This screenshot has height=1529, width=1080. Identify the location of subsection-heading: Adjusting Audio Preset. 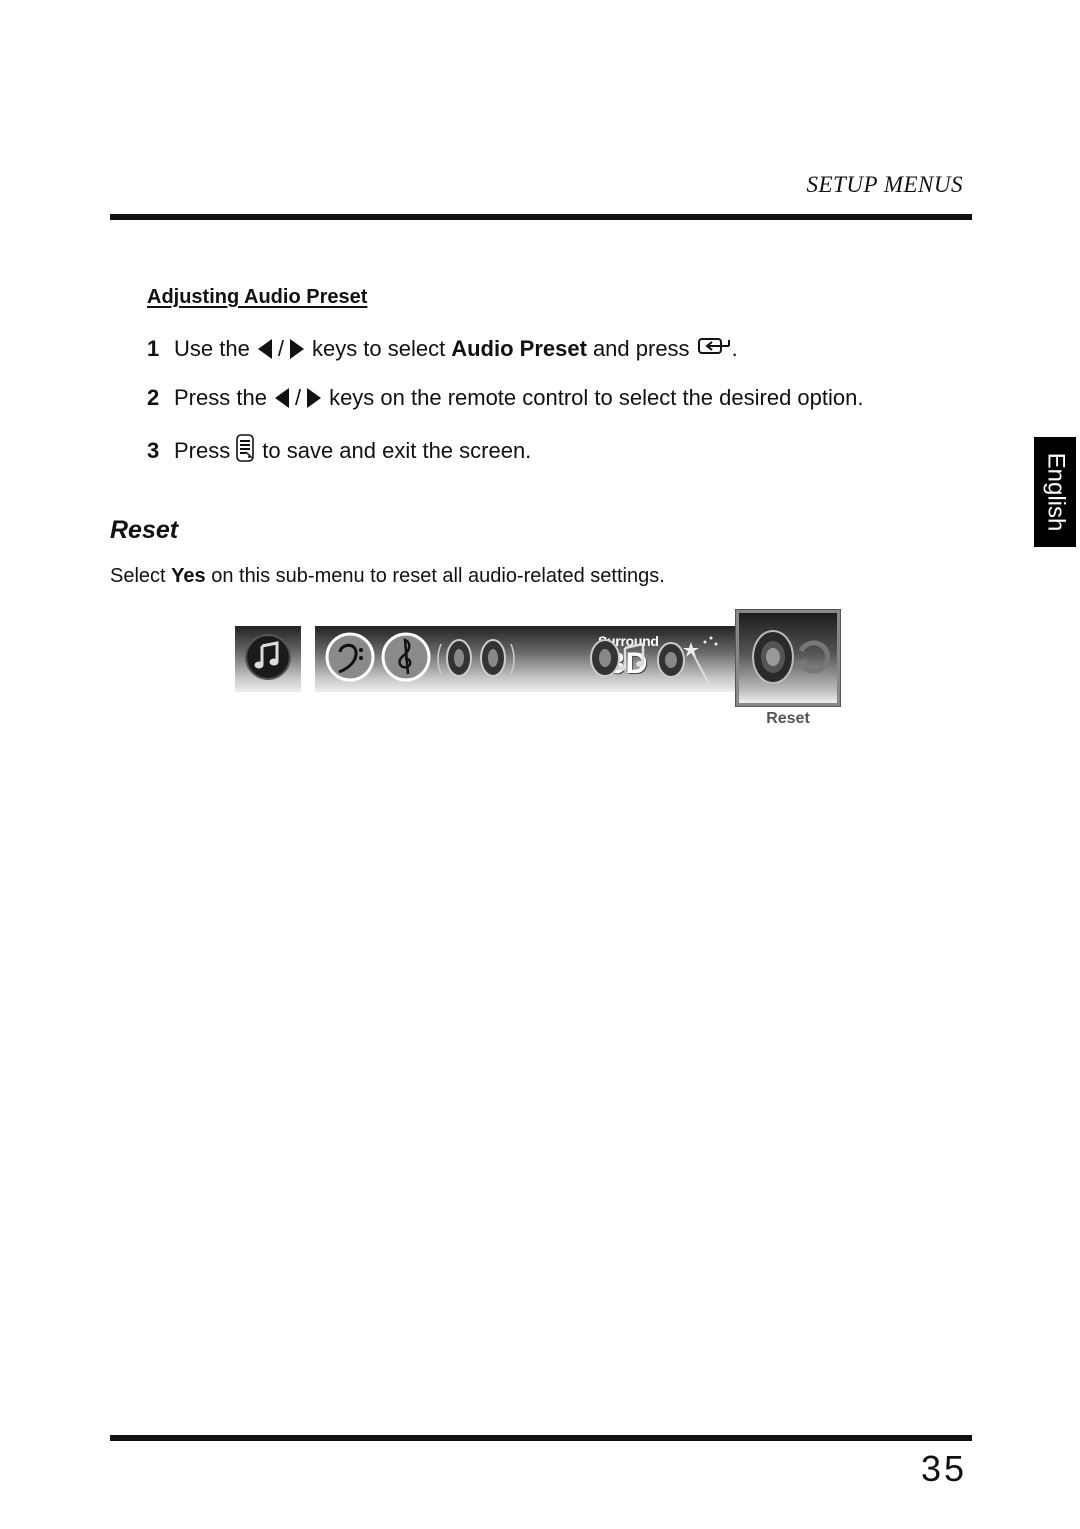
(257, 297).